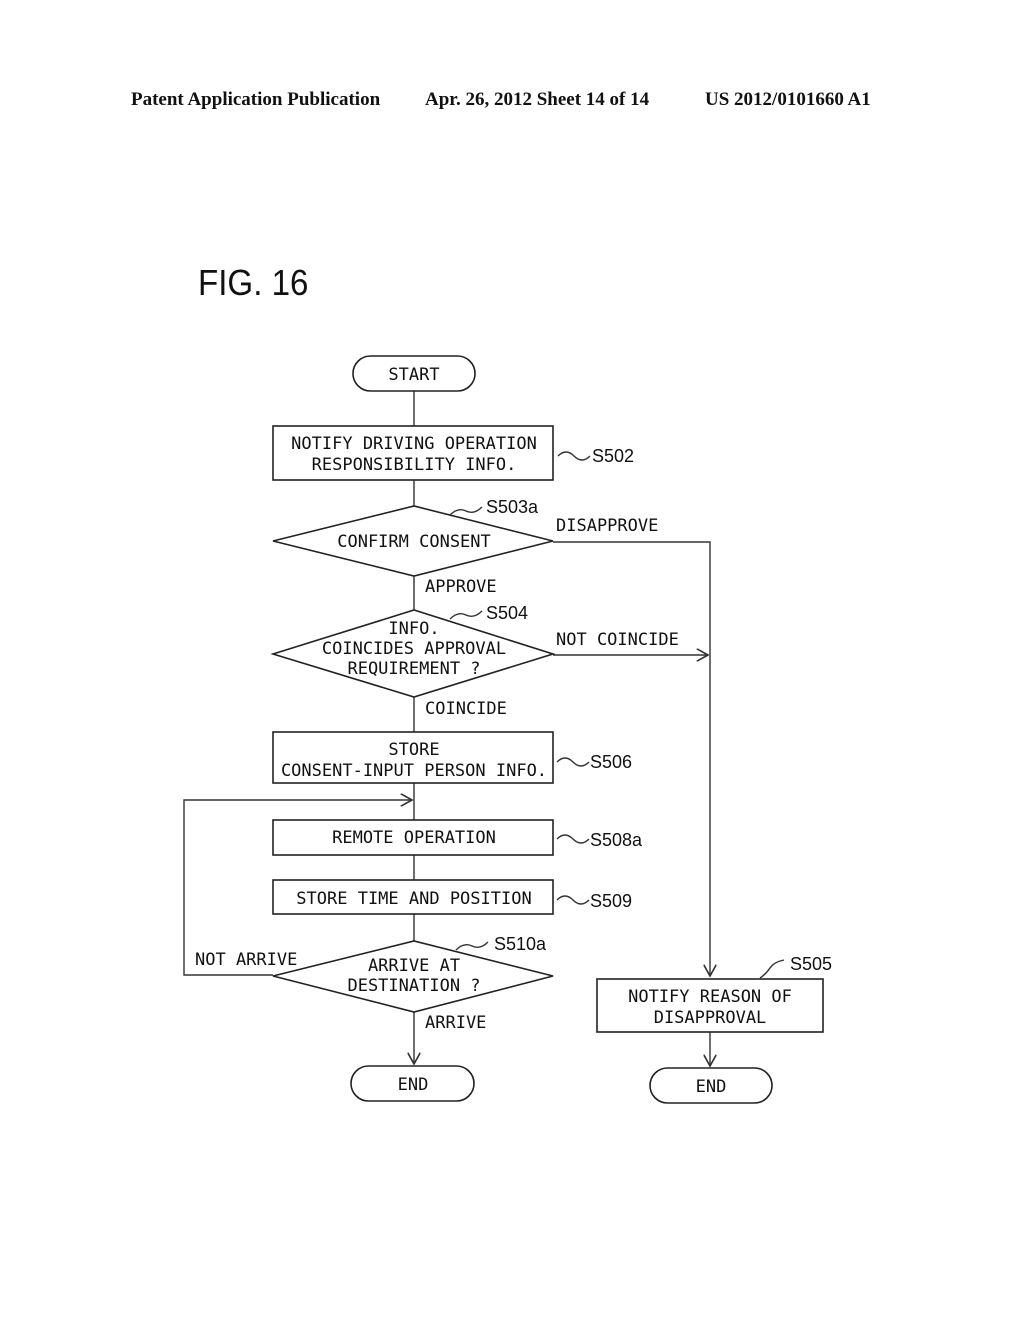 The image size is (1024, 1320). I want to click on s508a-text: REMOTE OPERATION, so click(414, 838).